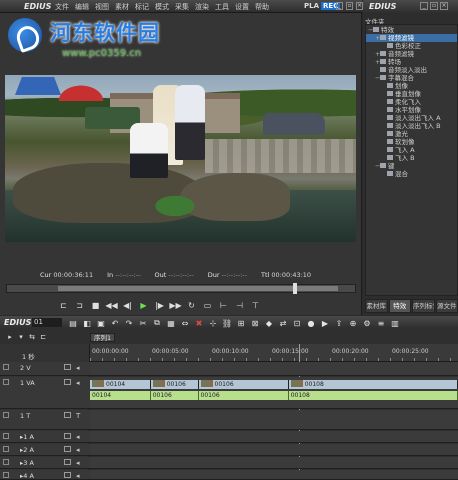  I want to click on paste-icon: ▦, so click(171, 323).